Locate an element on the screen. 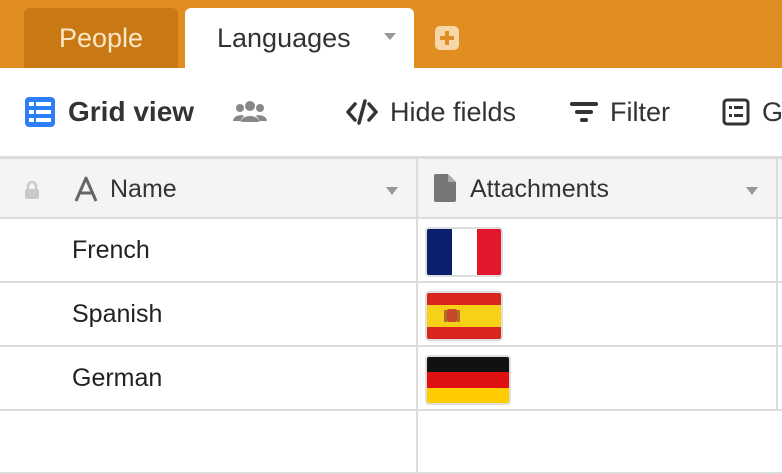 The image size is (782, 474). filter-button: Filter is located at coordinates (620, 112).